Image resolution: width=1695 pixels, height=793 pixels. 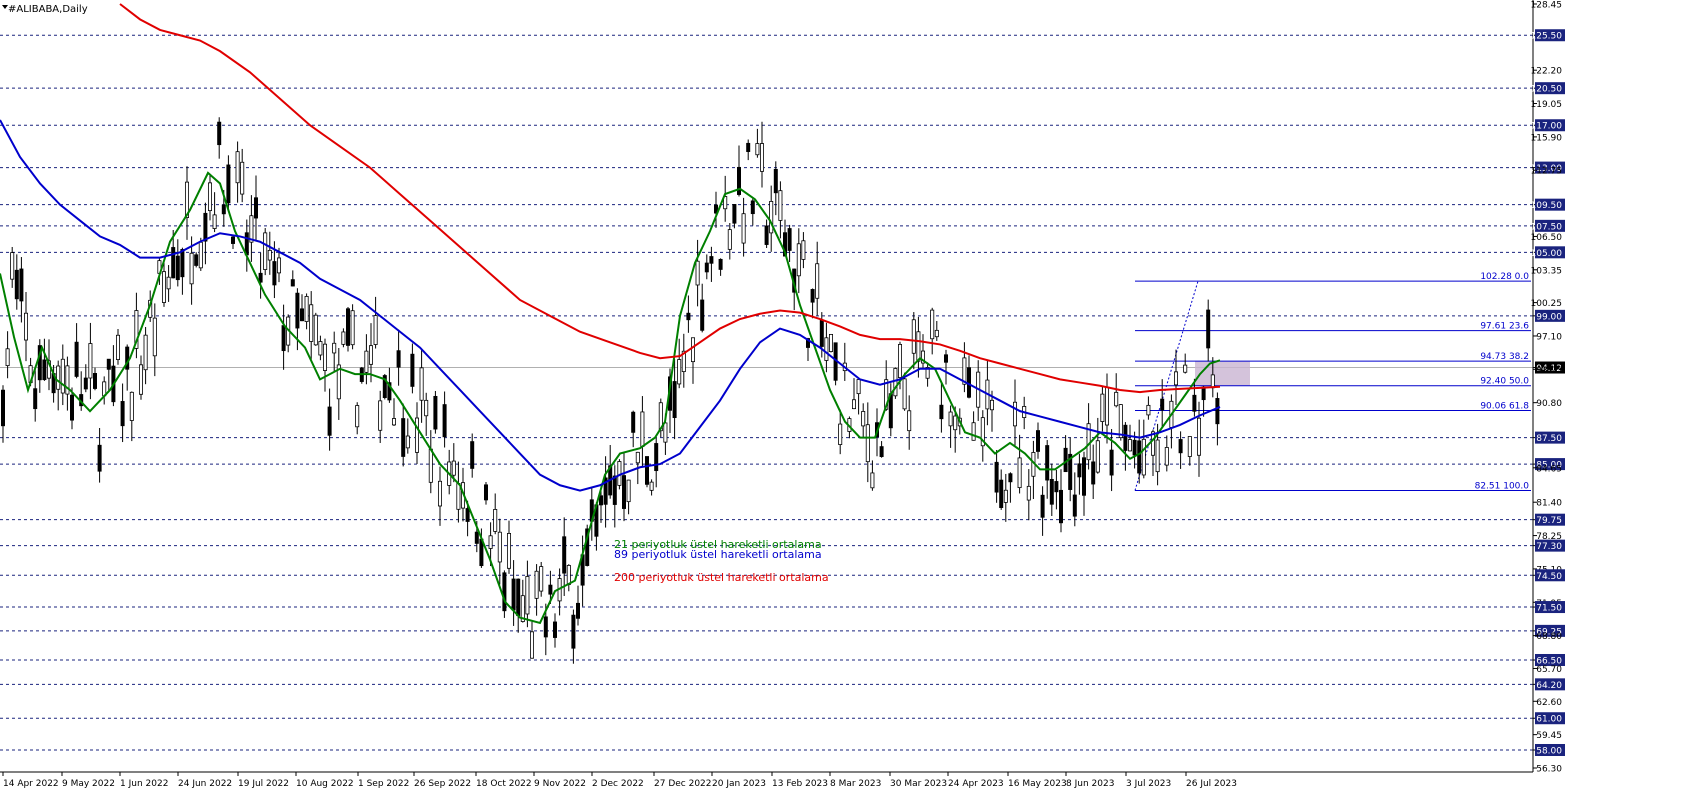 I want to click on fib-label: 97.61 23.6, so click(x=1504, y=327).